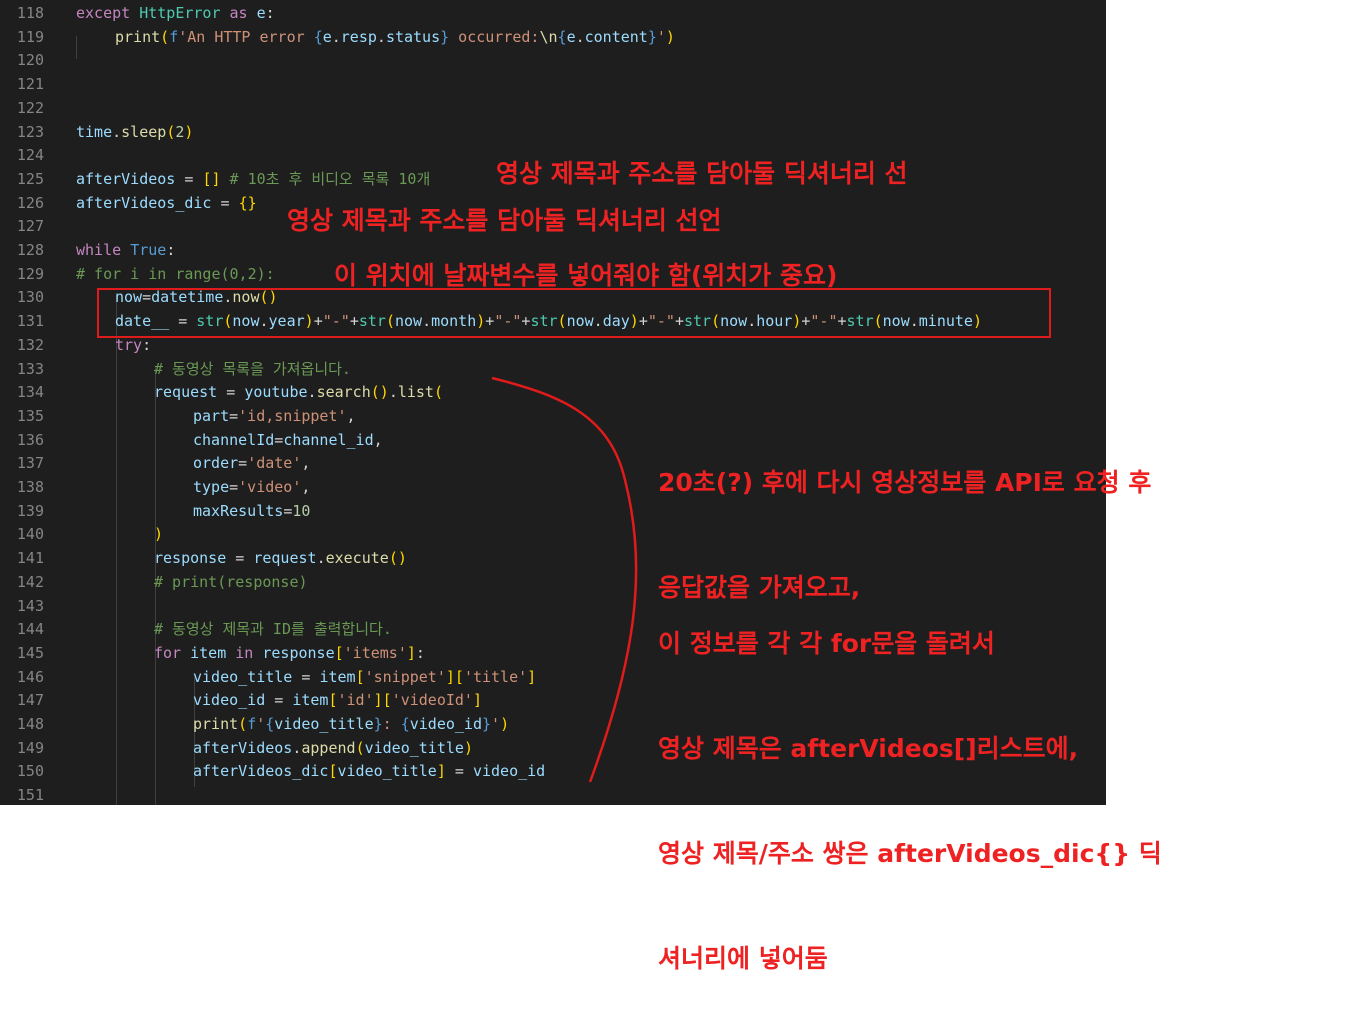  What do you see at coordinates (343, 392) in the screenshot?
I see `code-token: search` at bounding box center [343, 392].